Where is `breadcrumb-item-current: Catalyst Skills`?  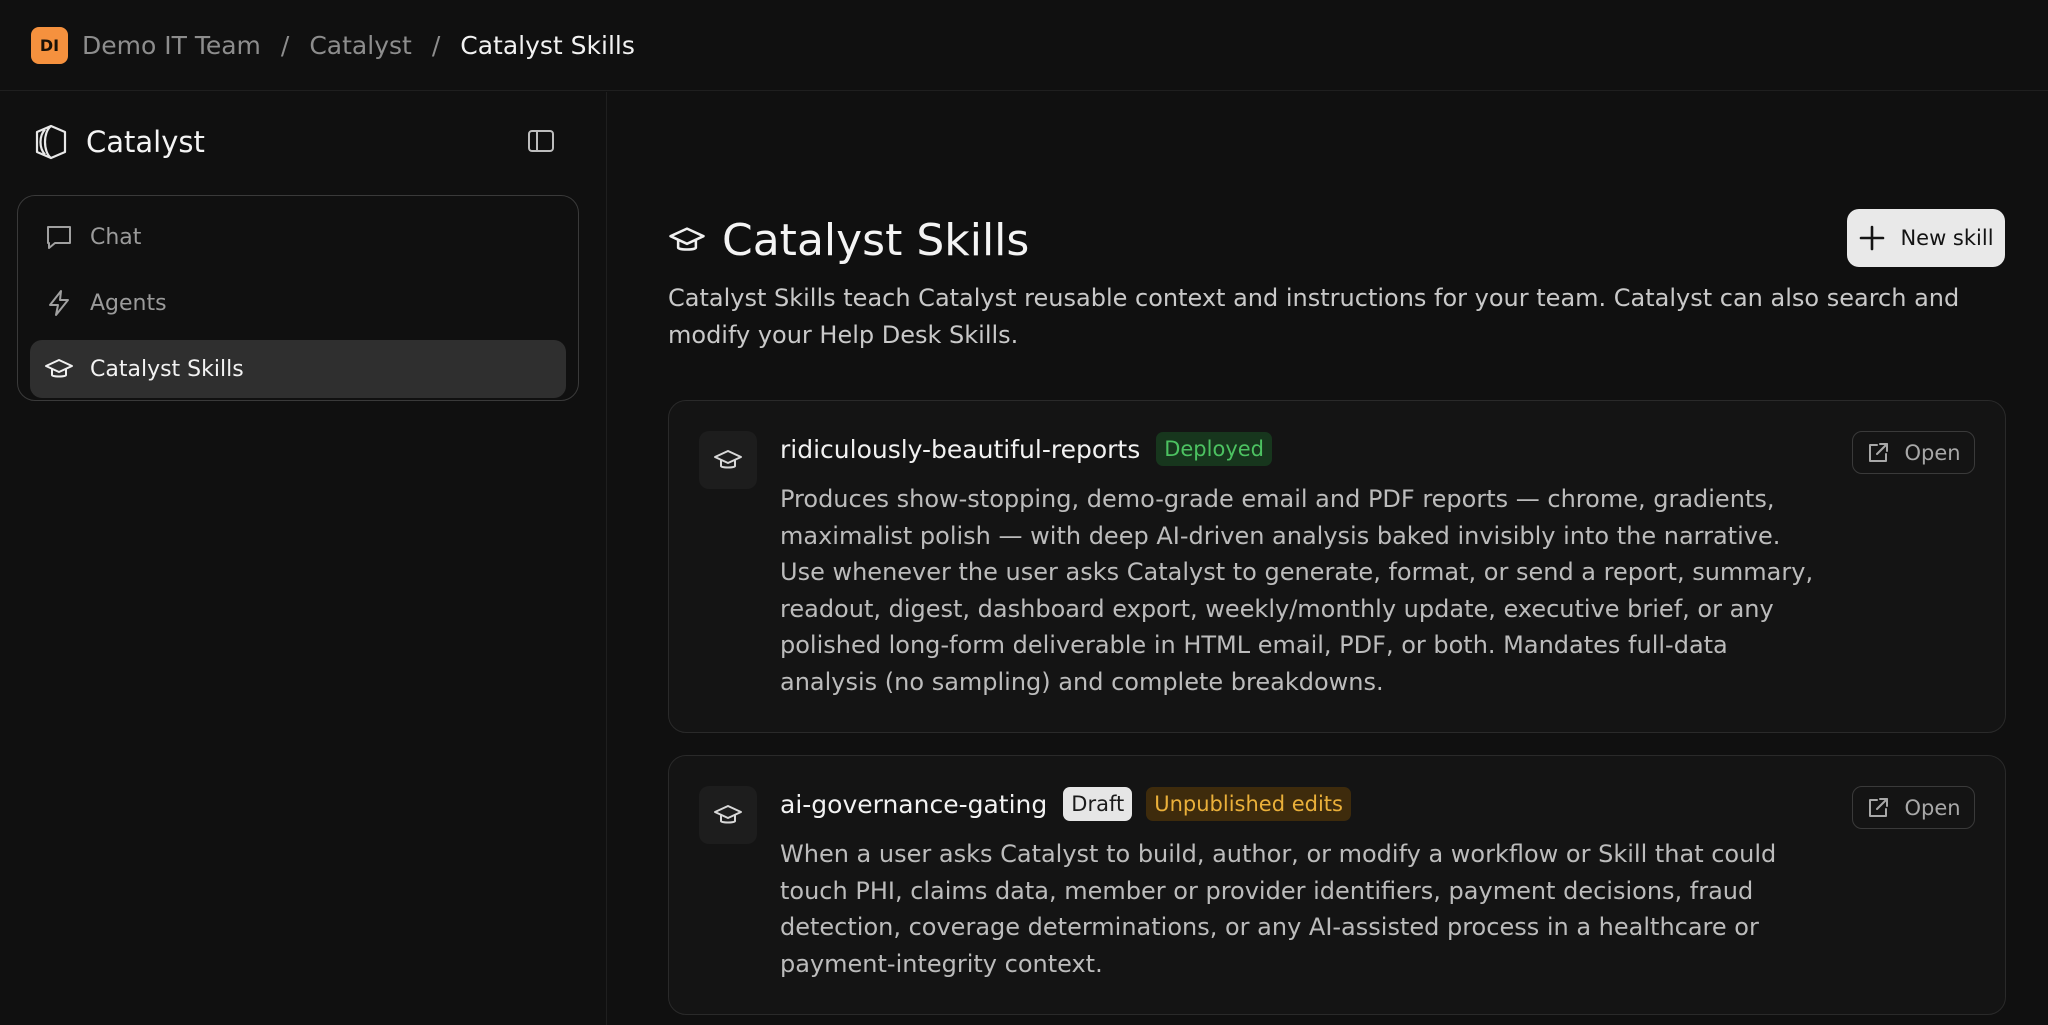 breadcrumb-item-current: Catalyst Skills is located at coordinates (547, 45).